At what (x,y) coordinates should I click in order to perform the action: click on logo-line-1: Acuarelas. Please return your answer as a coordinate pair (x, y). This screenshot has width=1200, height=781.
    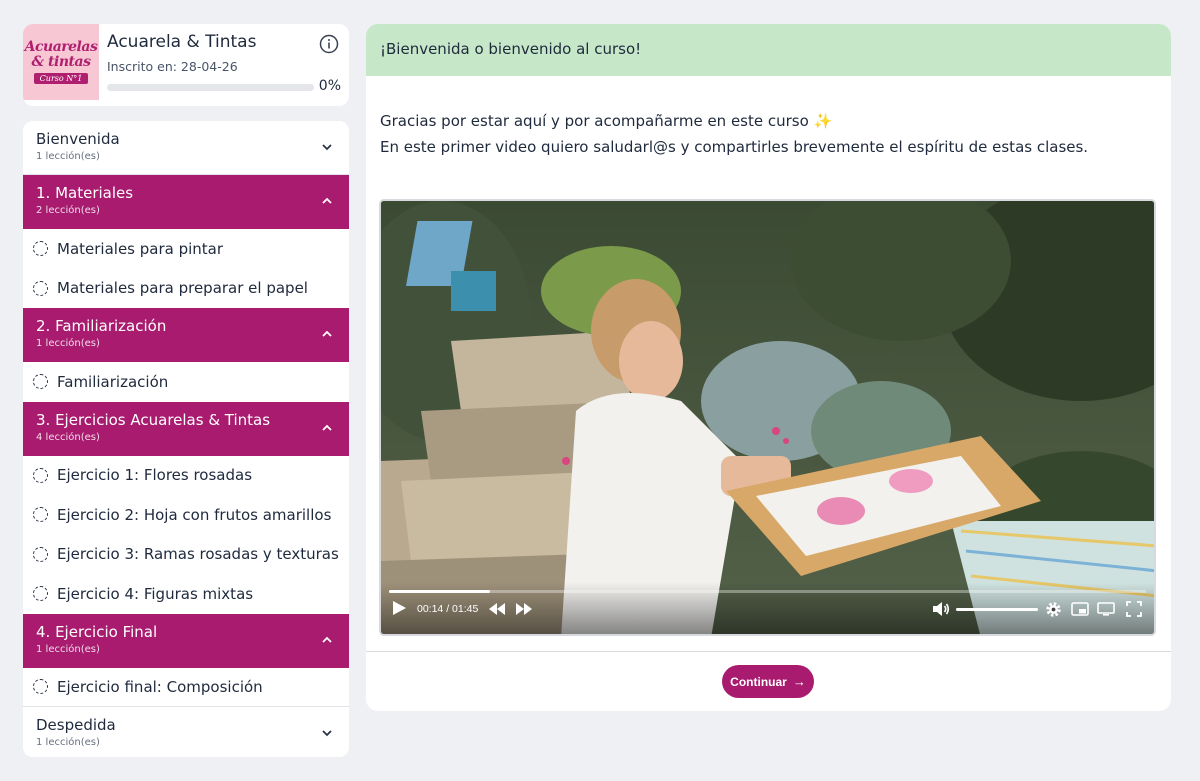
    Looking at the image, I should click on (61, 47).